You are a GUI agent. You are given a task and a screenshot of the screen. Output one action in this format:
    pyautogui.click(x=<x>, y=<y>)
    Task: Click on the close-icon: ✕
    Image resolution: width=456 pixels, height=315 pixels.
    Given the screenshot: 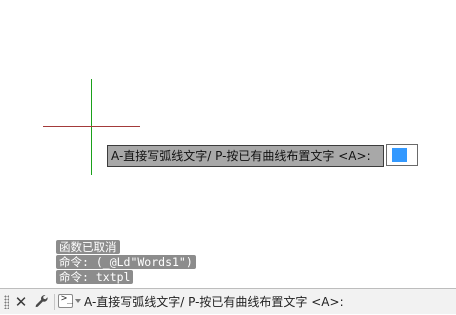 What is the action you would take?
    pyautogui.click(x=21, y=302)
    